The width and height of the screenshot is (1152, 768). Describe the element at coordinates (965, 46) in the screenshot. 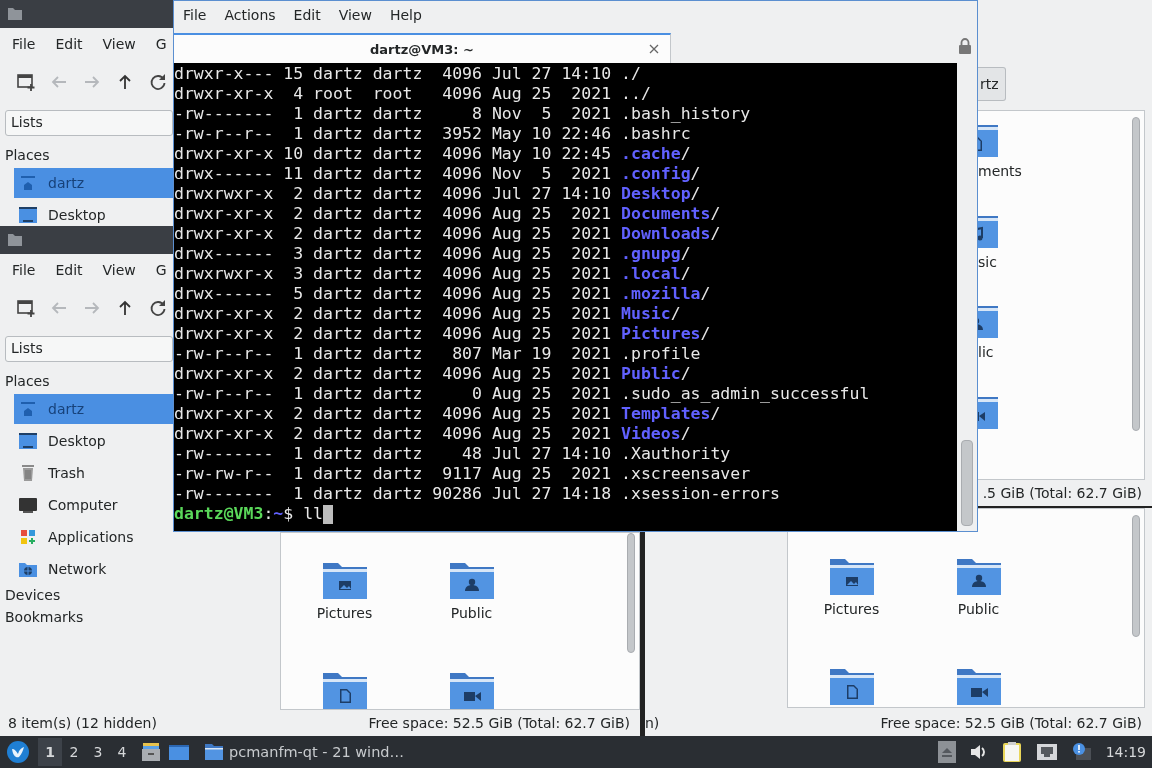

I see `lock-icon` at that location.